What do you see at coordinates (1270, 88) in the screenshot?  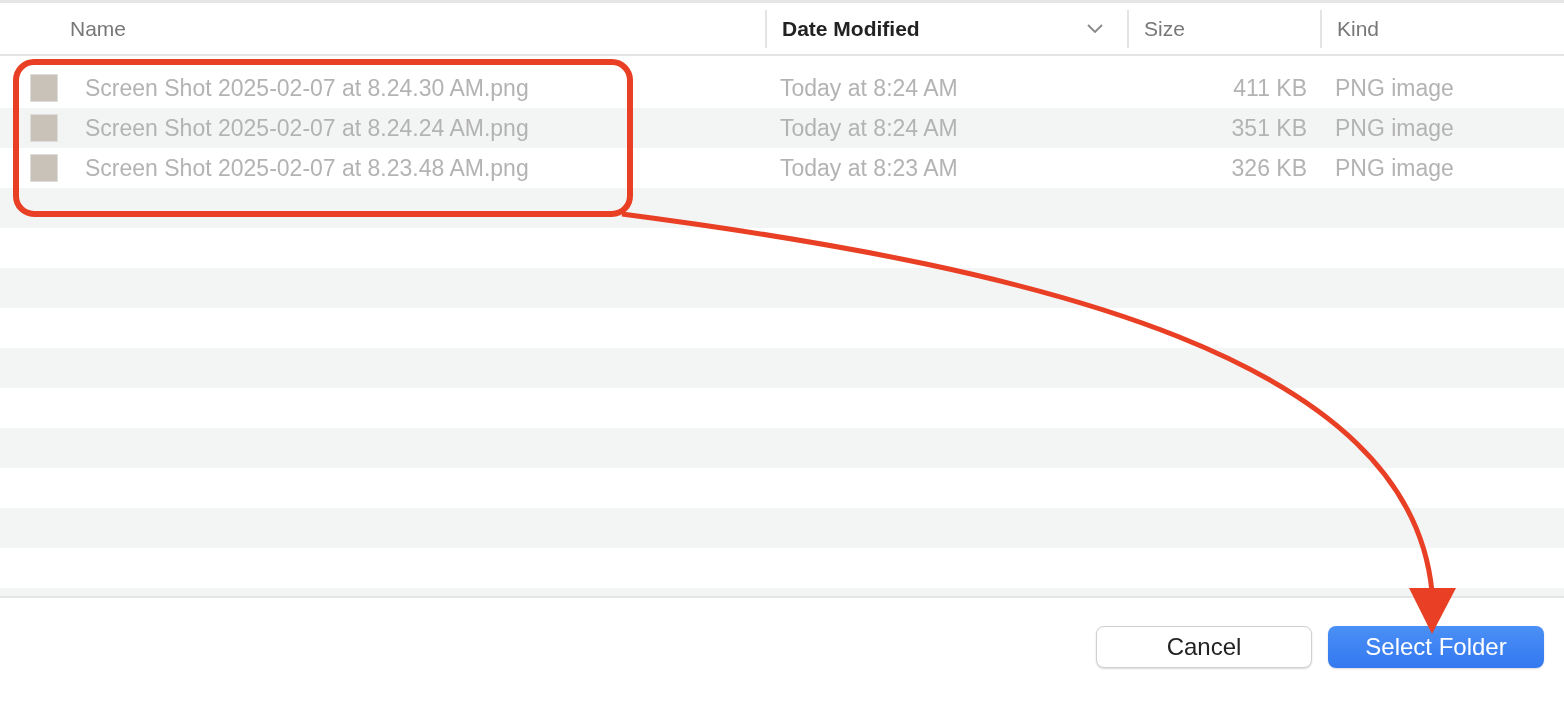 I see `size-cell-text: 411 KB` at bounding box center [1270, 88].